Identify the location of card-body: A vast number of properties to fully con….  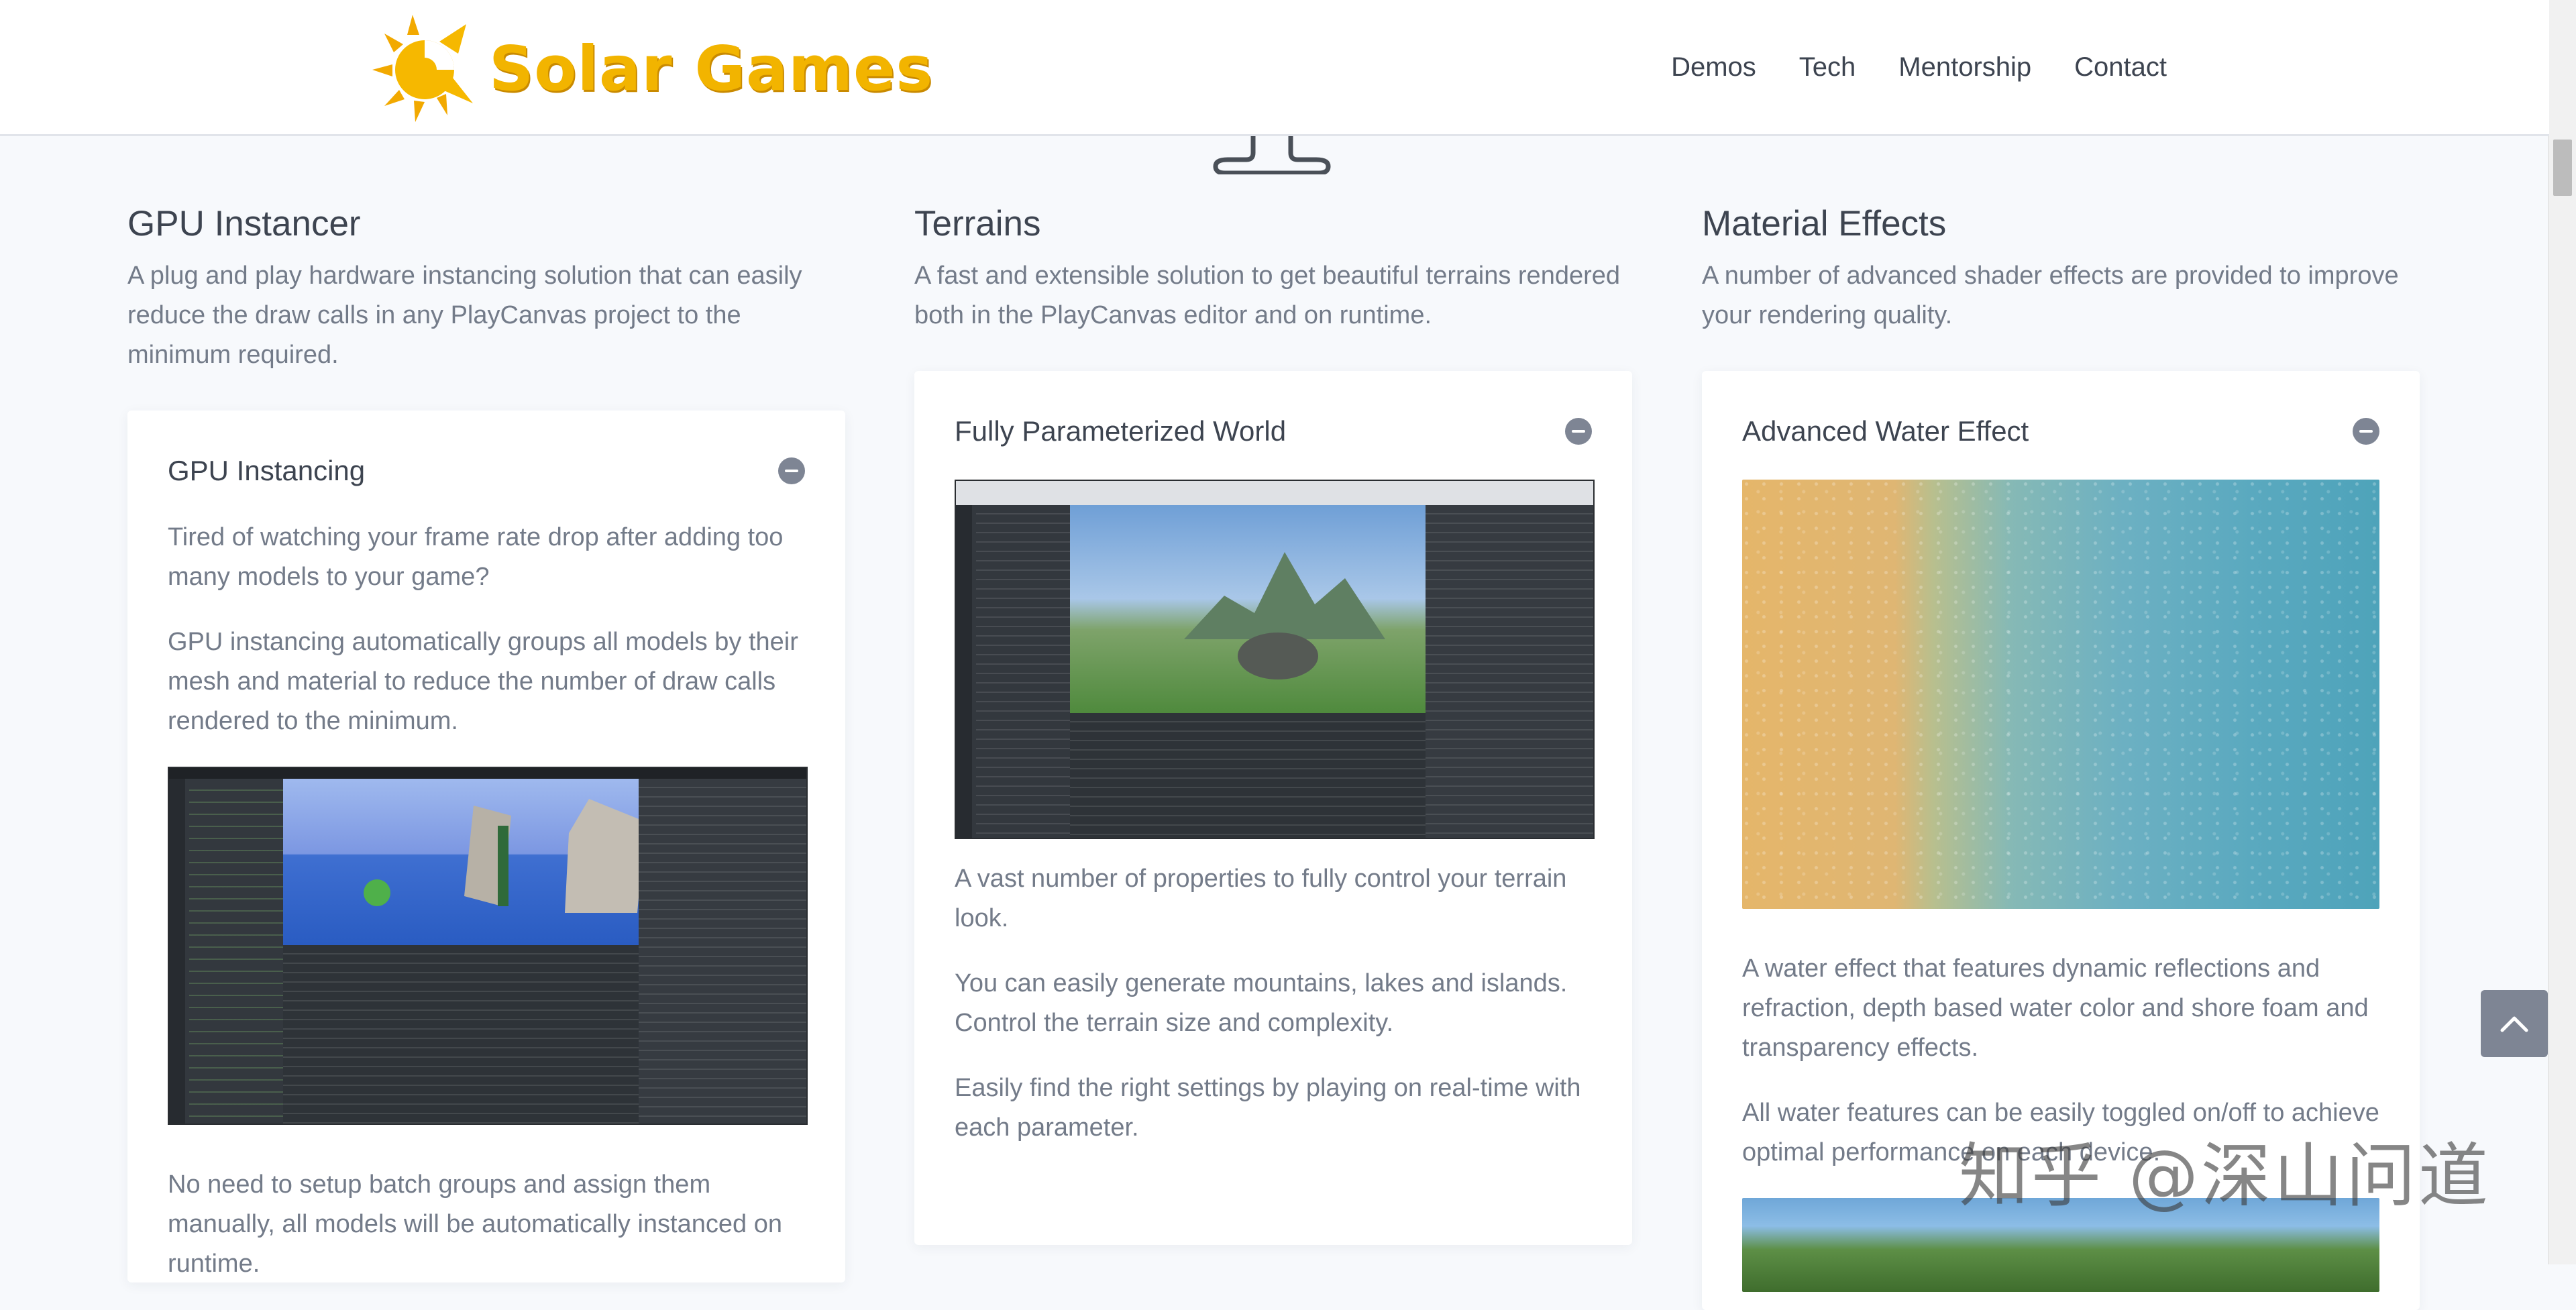
(1275, 826).